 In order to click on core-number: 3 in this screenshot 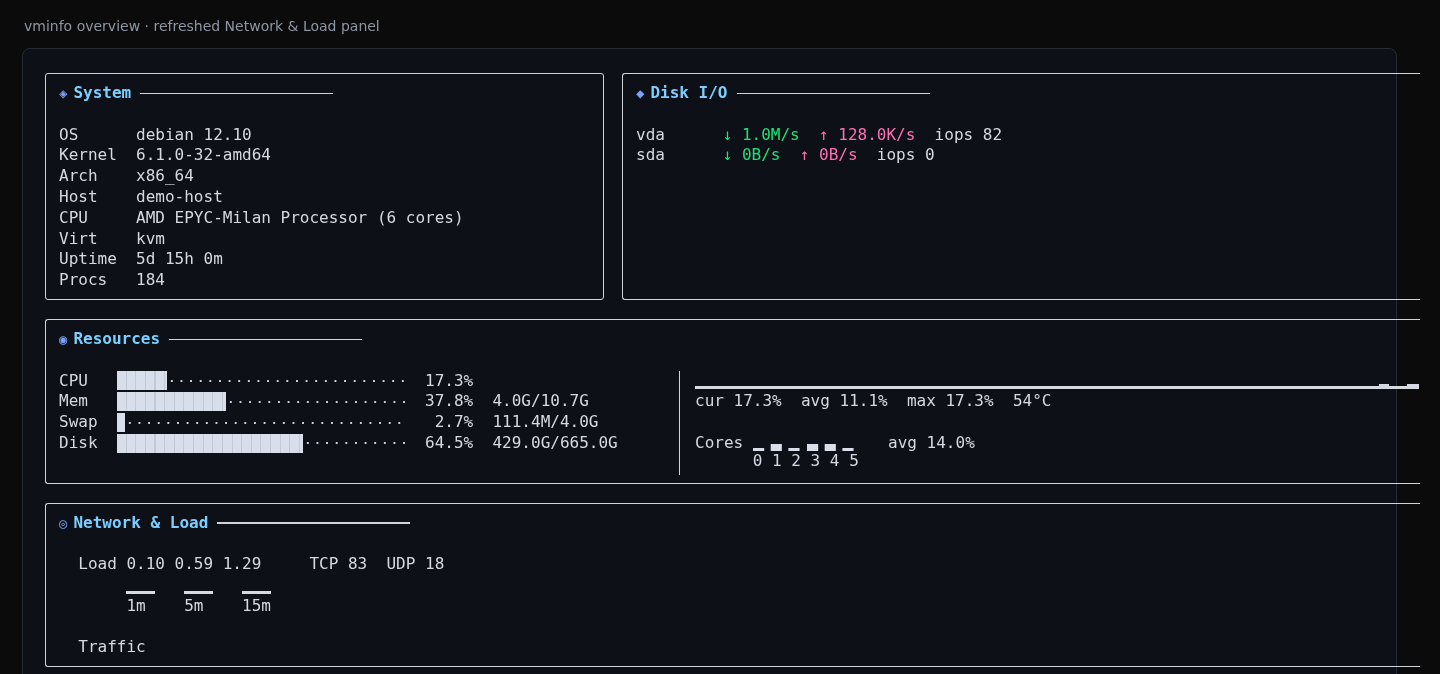, I will do `click(815, 462)`.